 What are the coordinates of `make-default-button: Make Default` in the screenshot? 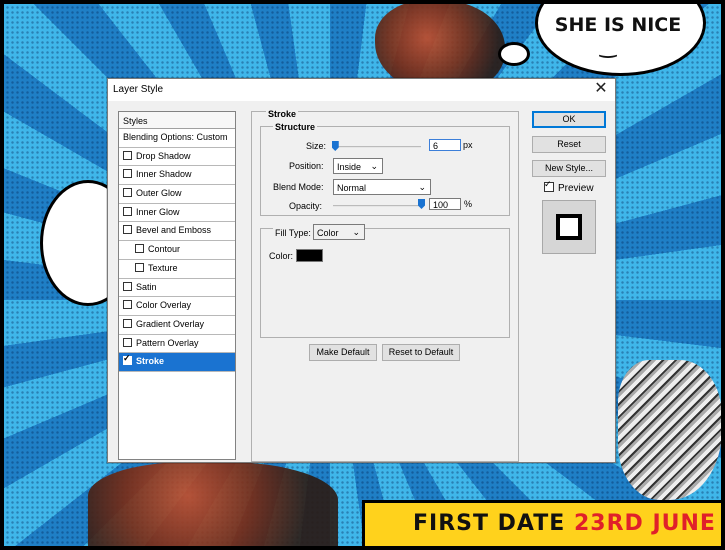 It's located at (343, 352).